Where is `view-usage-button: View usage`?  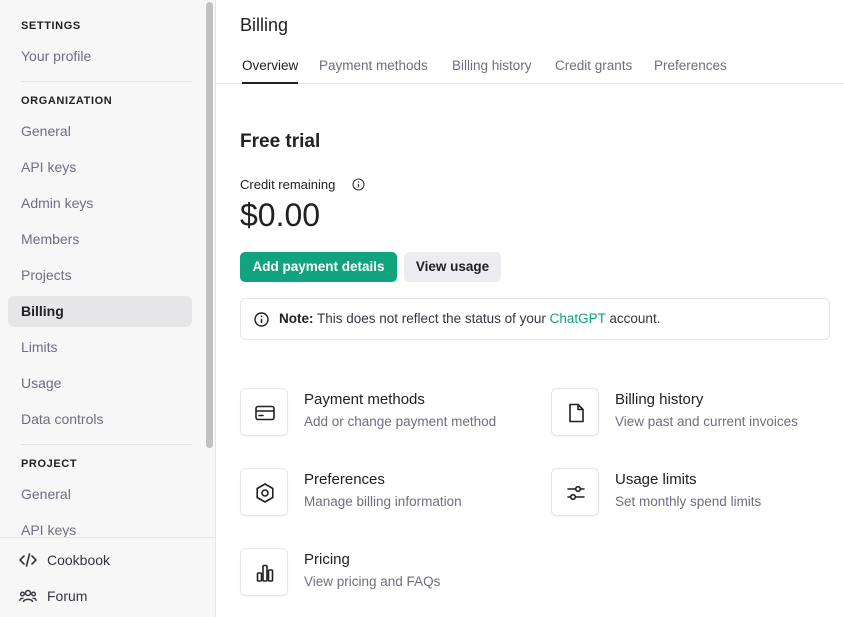 view-usage-button: View usage is located at coordinates (452, 267).